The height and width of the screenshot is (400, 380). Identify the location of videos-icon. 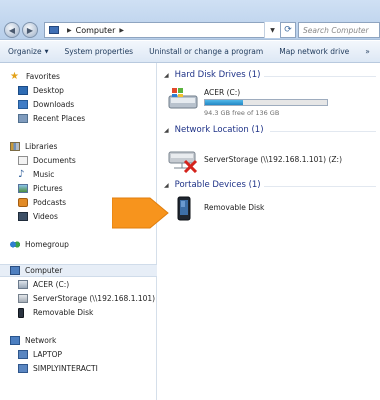
(23, 216).